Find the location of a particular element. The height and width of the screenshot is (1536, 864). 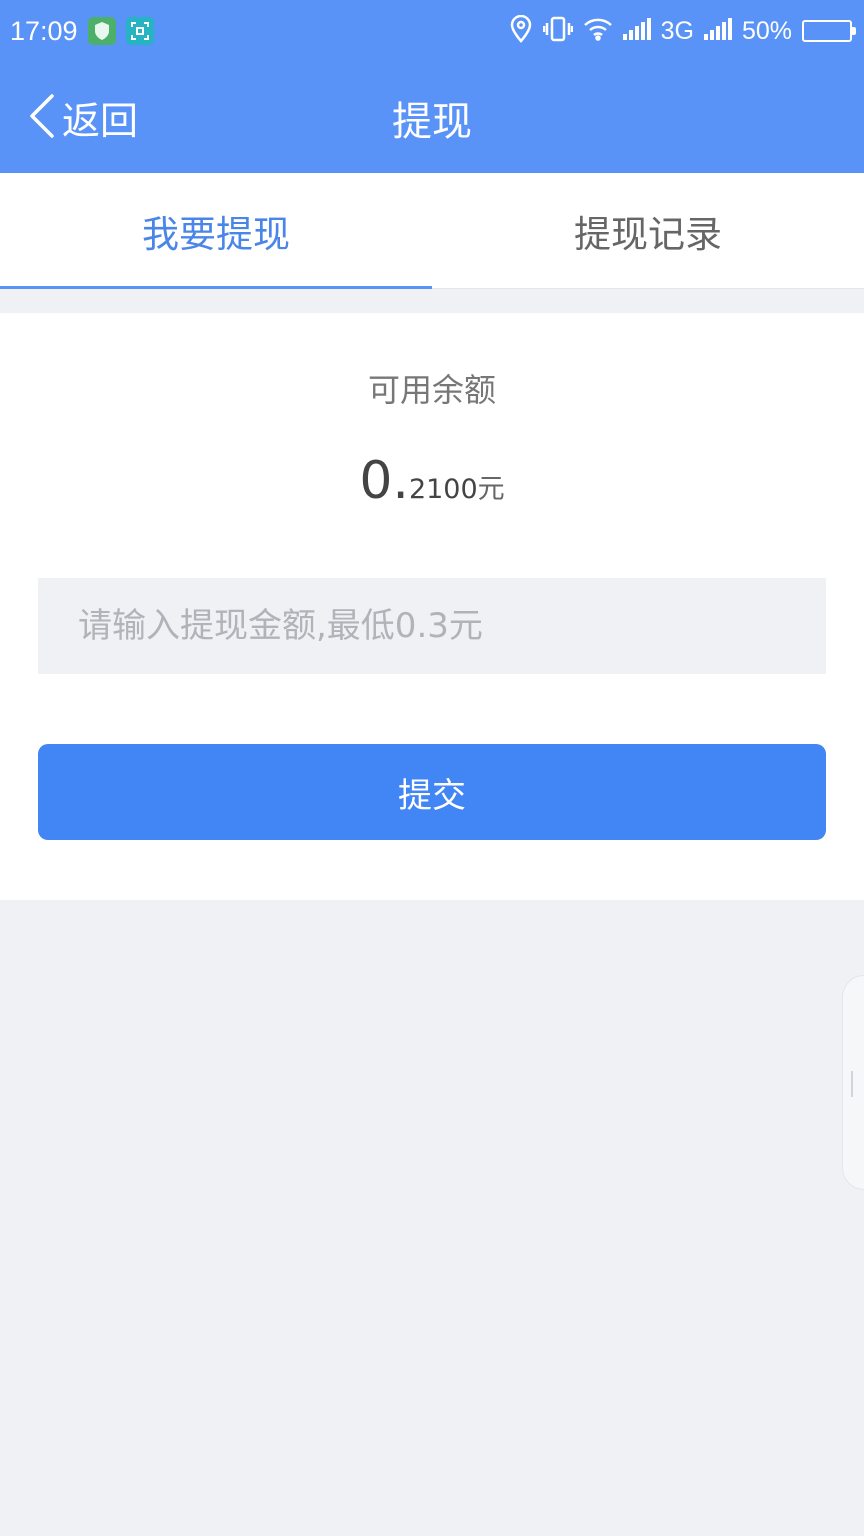

balance-decimal: 2100 is located at coordinates (443, 489).